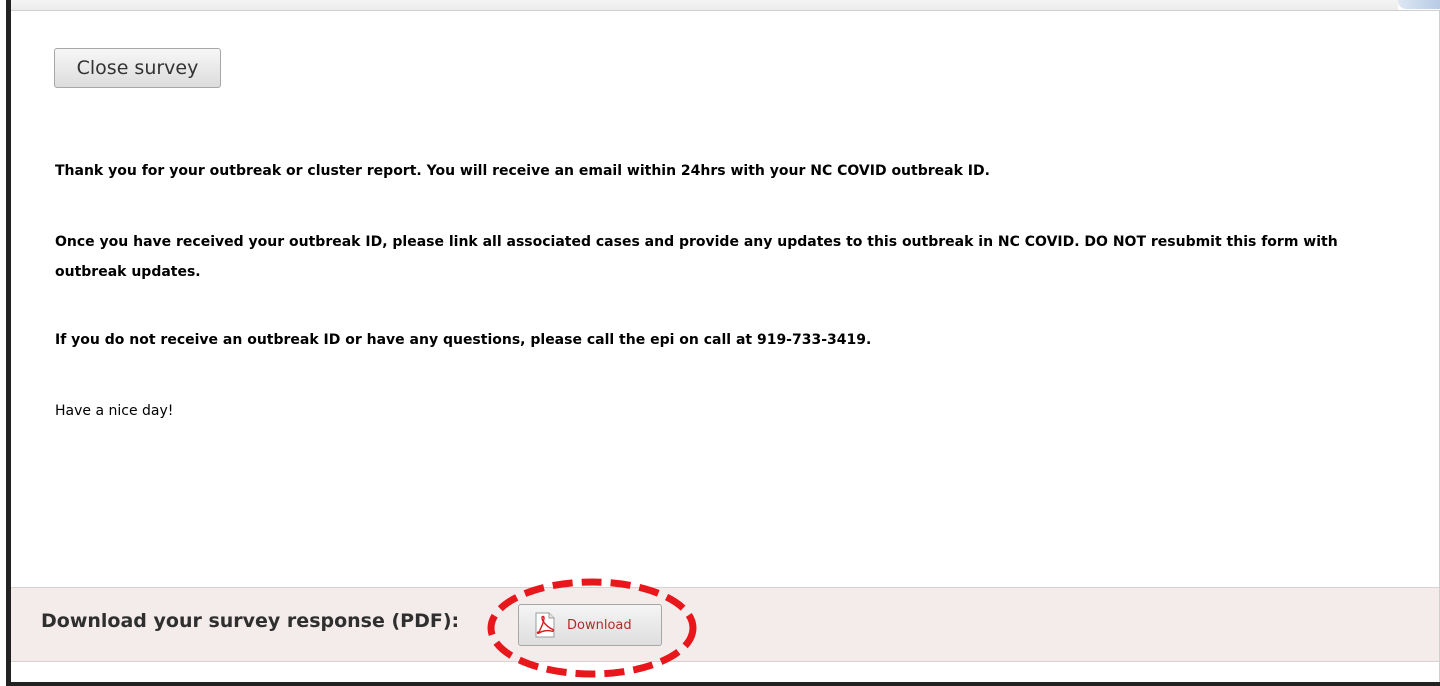  I want to click on download-pdf-button: Download, so click(590, 625).